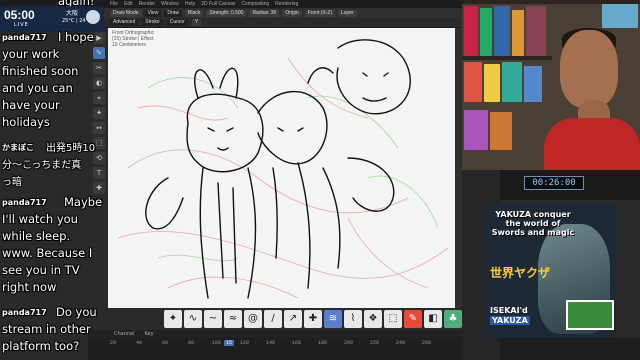 Image resolution: width=640 pixels, height=360 pixels. What do you see at coordinates (453, 319) in the screenshot?
I see `brush-tree-icon: ♣` at bounding box center [453, 319].